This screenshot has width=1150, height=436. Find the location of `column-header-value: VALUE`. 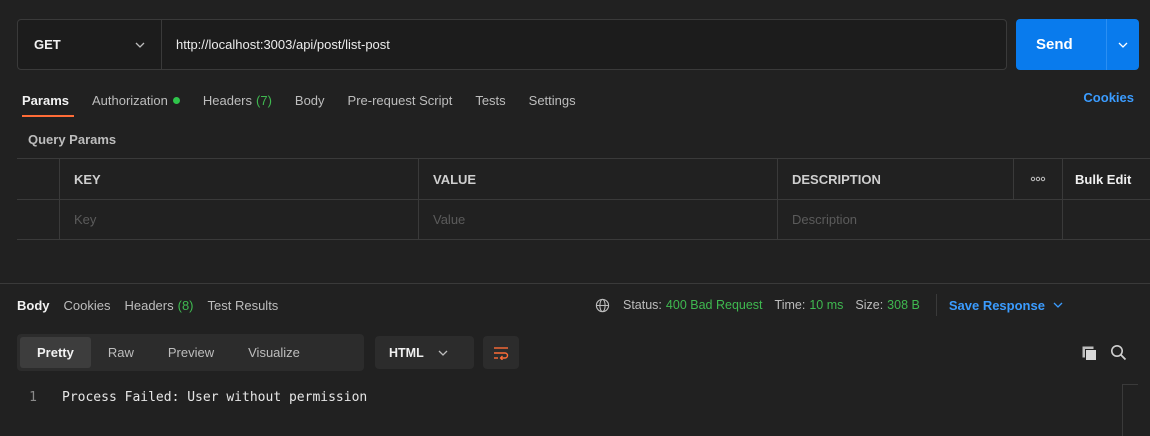

column-header-value: VALUE is located at coordinates (598, 179).